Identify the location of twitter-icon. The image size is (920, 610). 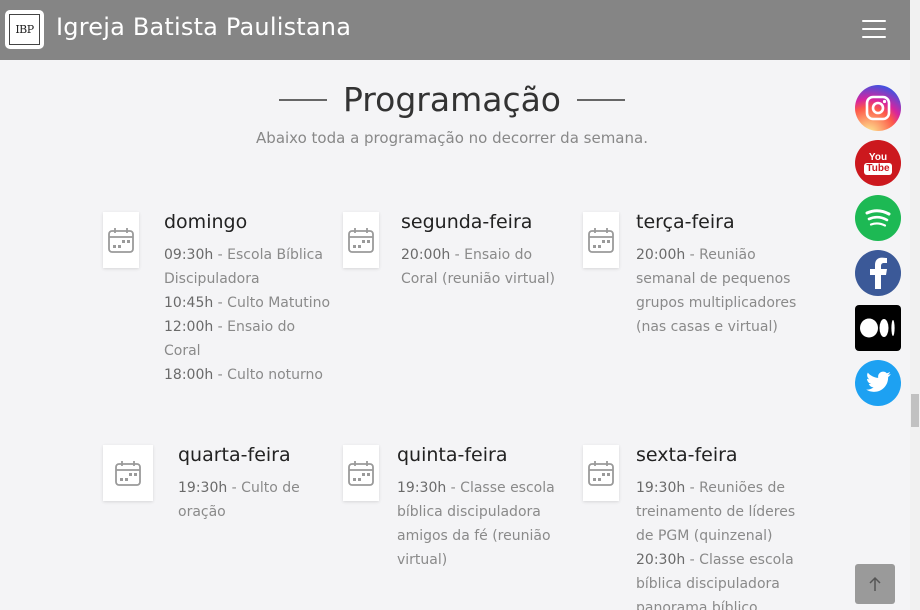
(878, 383).